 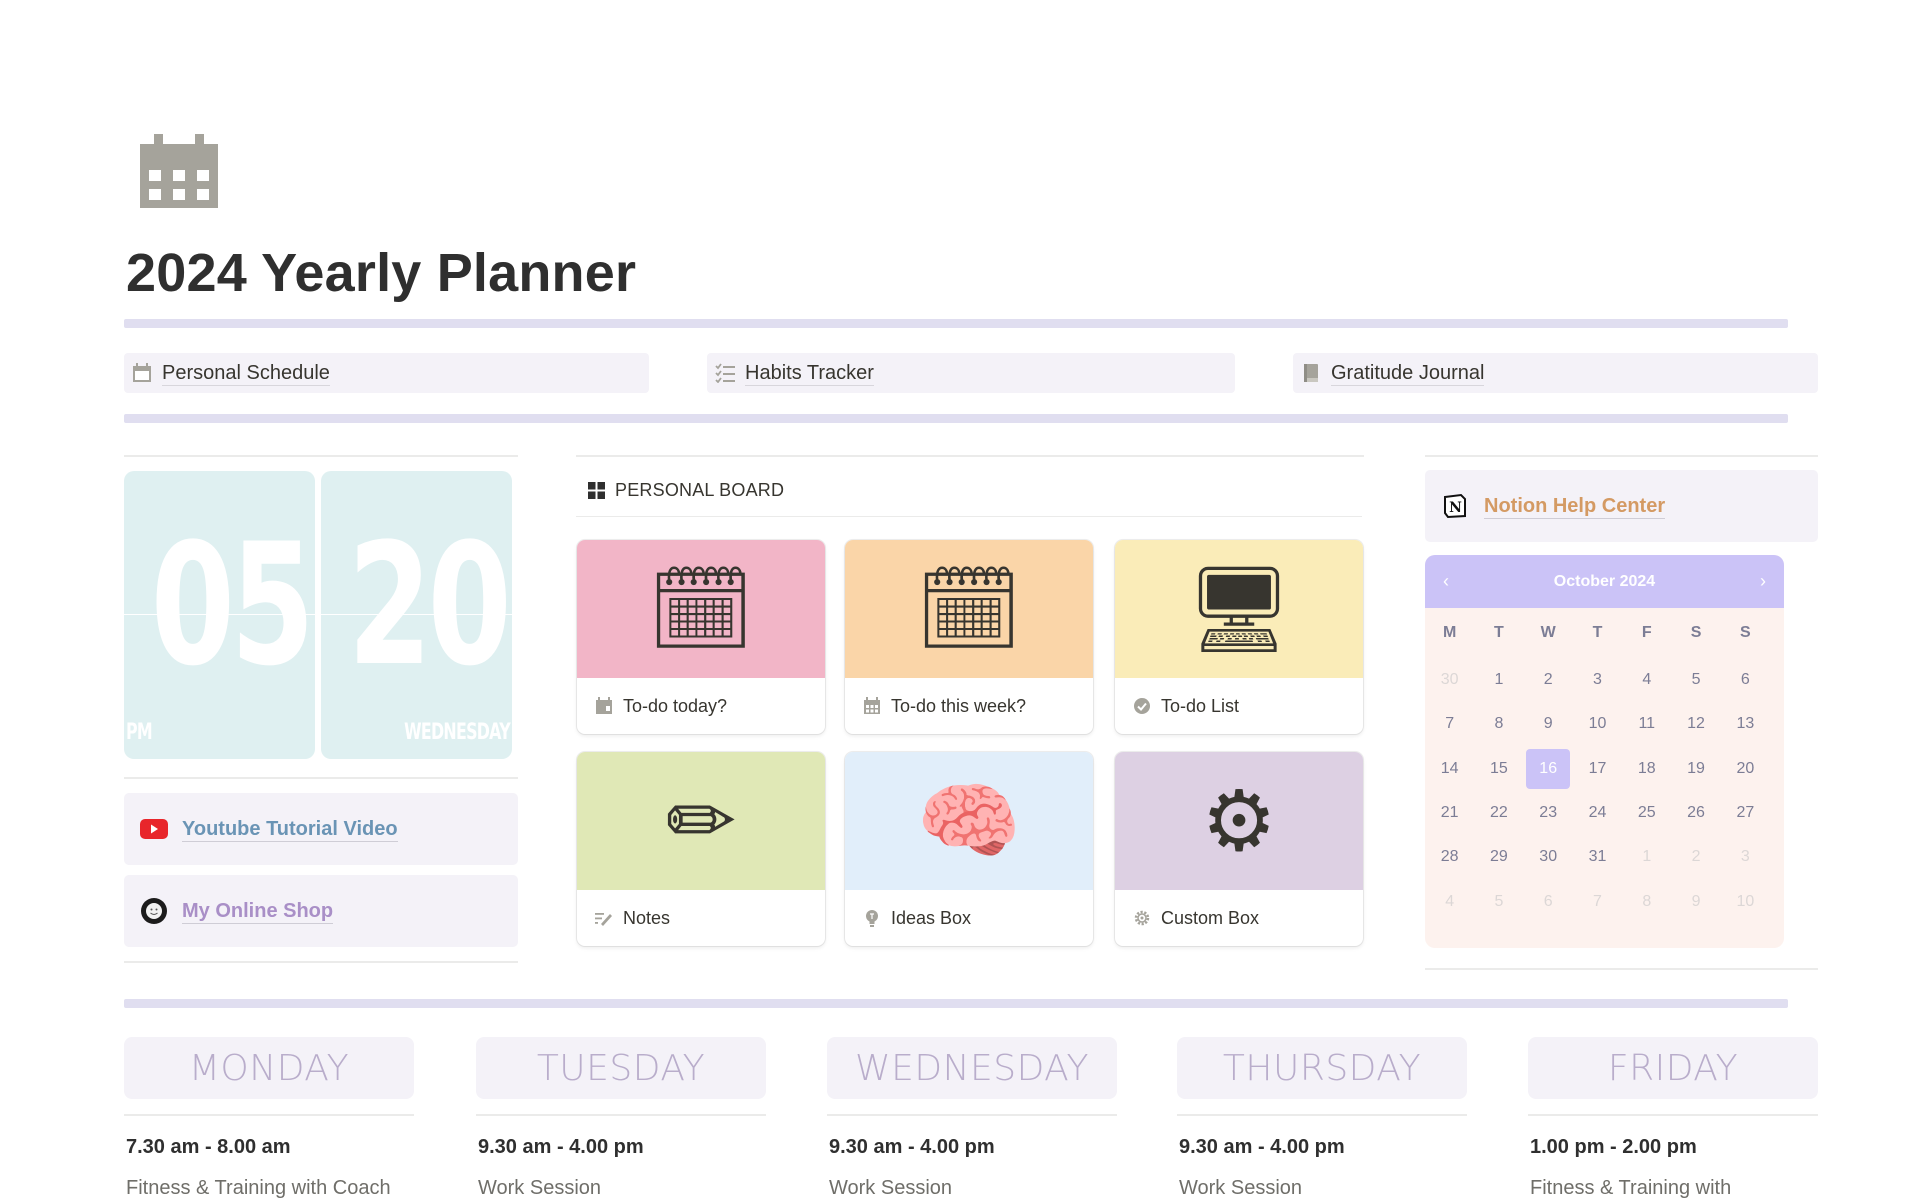 What do you see at coordinates (725, 373) in the screenshot?
I see `checklist-icon` at bounding box center [725, 373].